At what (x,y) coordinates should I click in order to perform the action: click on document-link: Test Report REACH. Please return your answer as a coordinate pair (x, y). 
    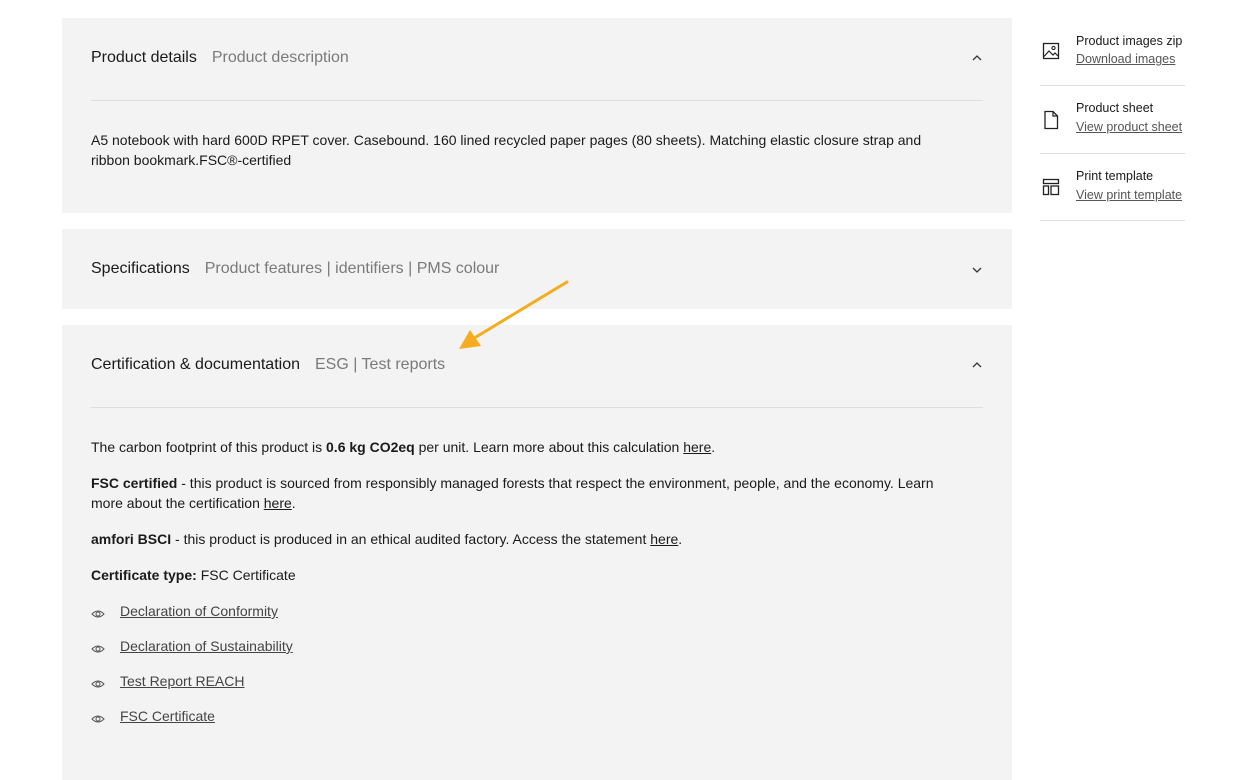
    Looking at the image, I should click on (182, 681).